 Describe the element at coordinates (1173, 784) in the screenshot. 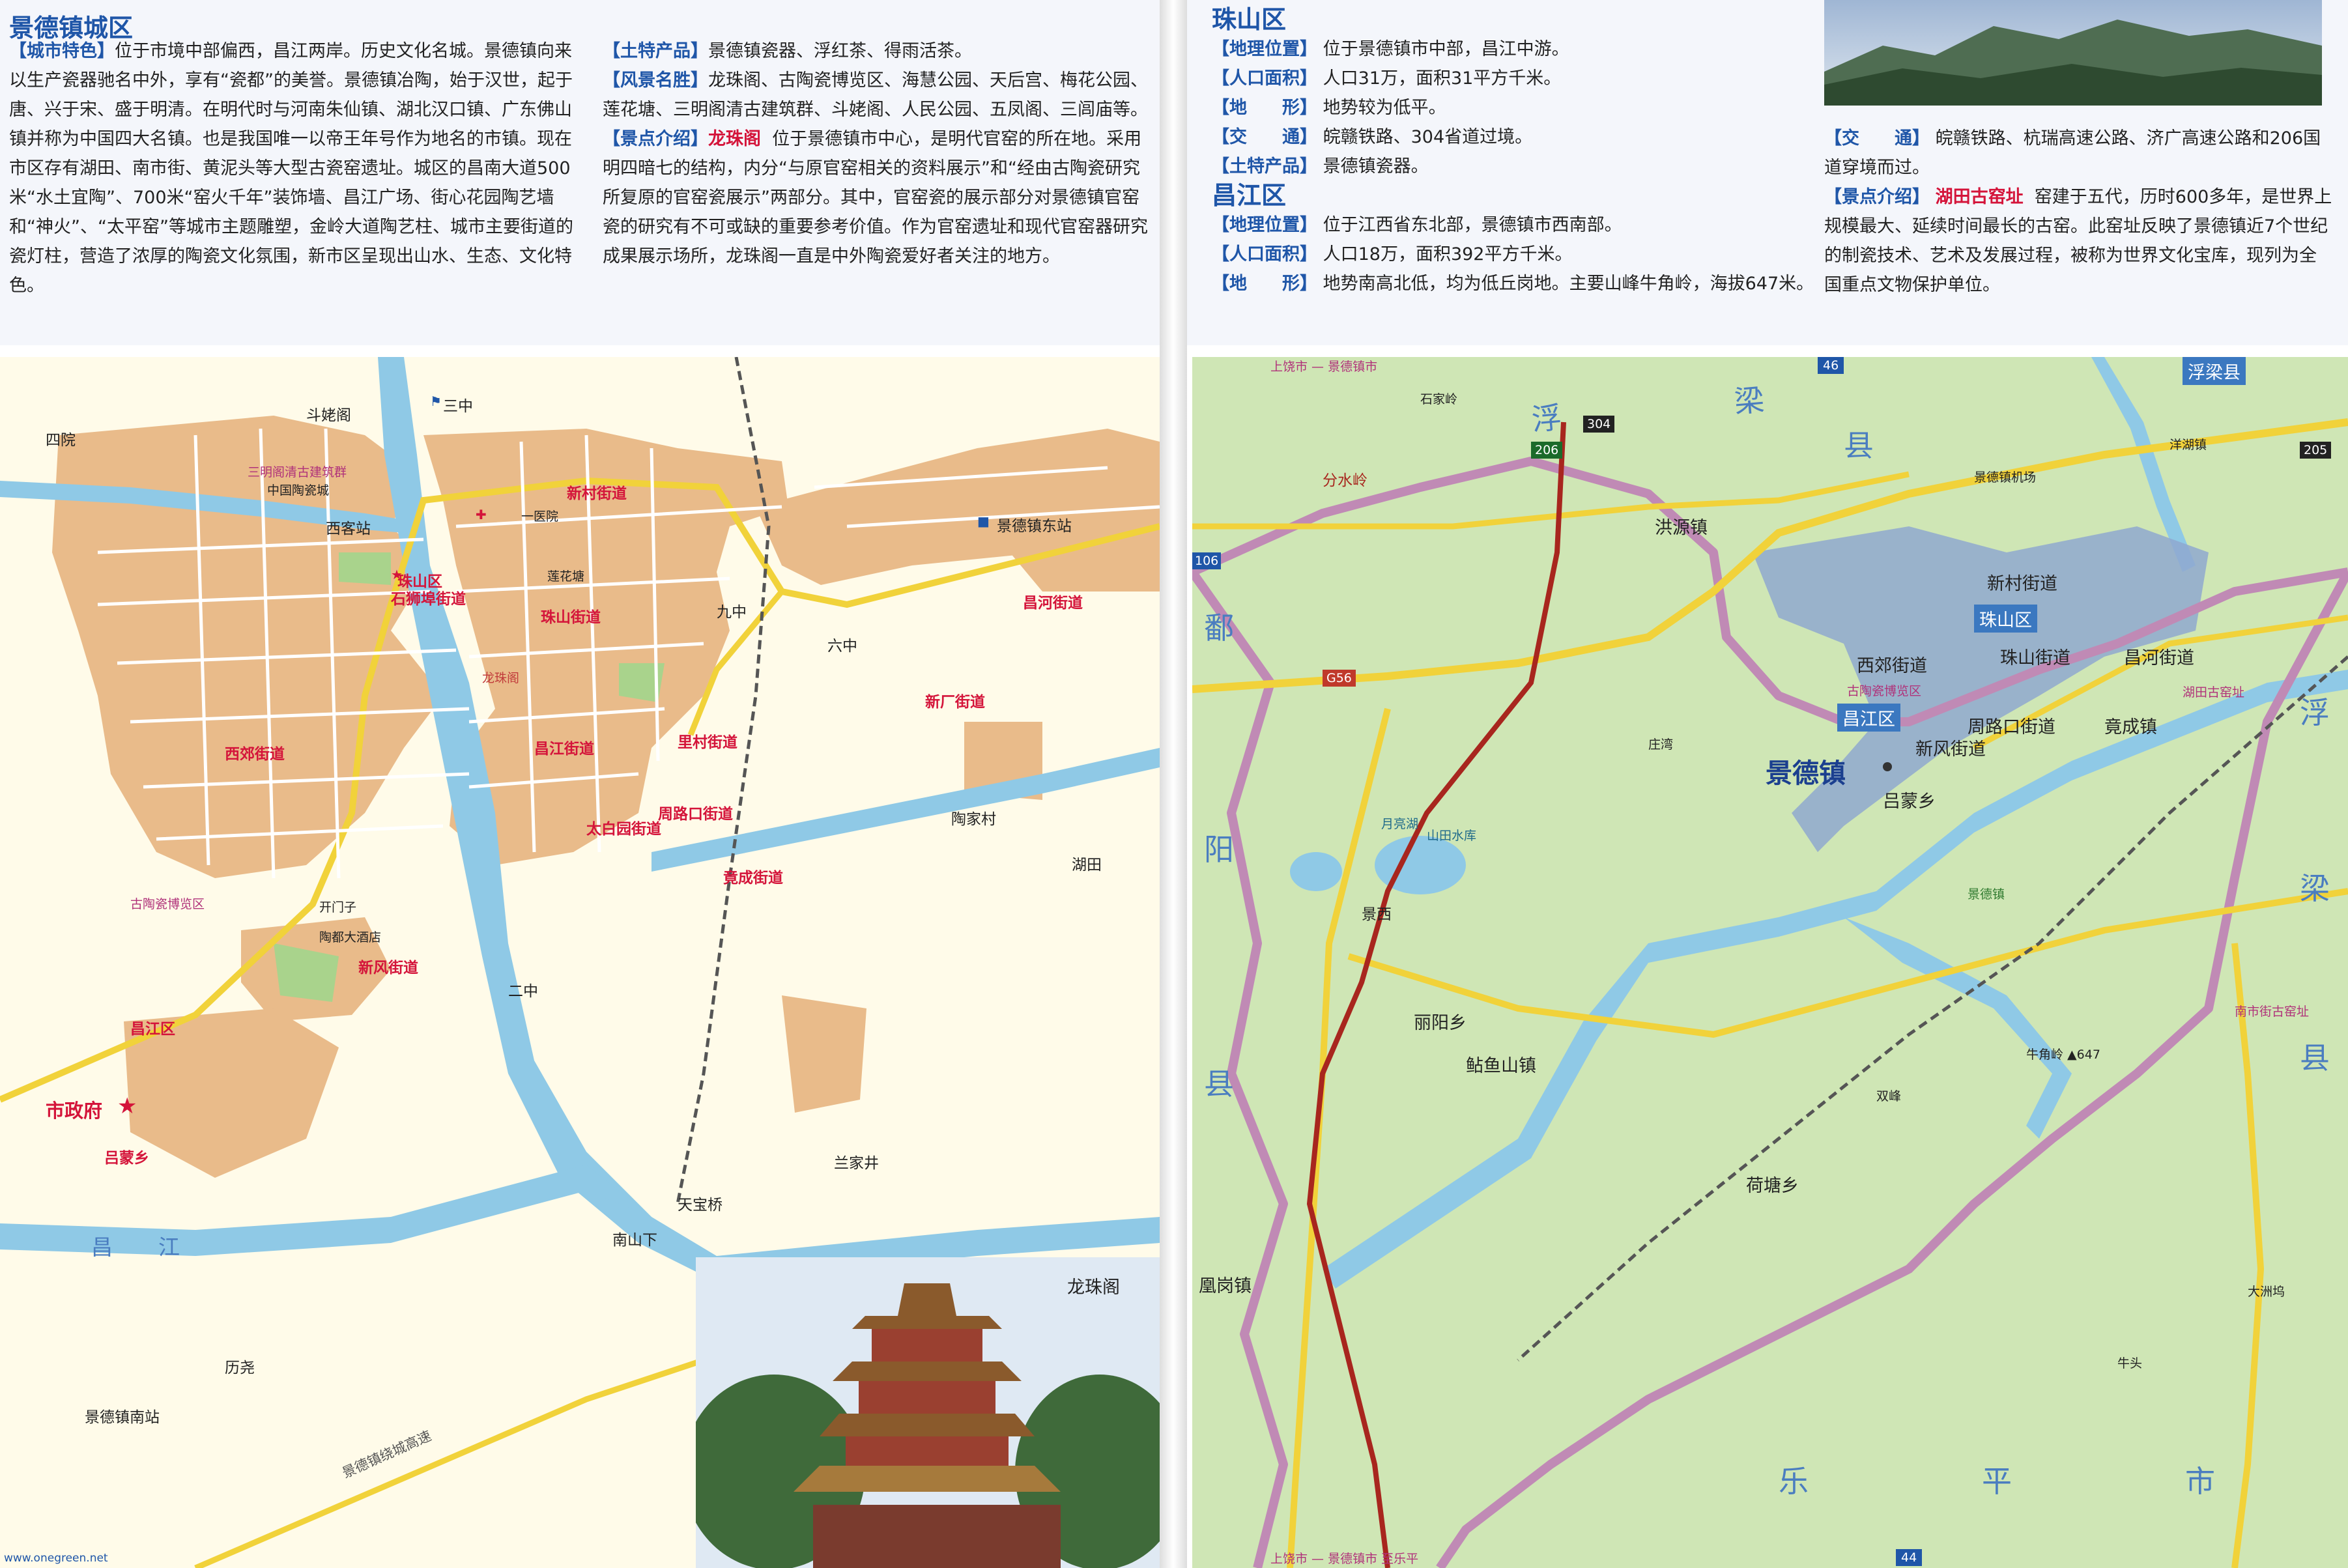

I see `center-gutter` at that location.